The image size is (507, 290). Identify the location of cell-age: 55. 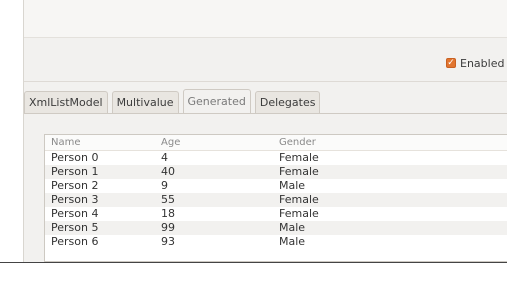
(168, 199).